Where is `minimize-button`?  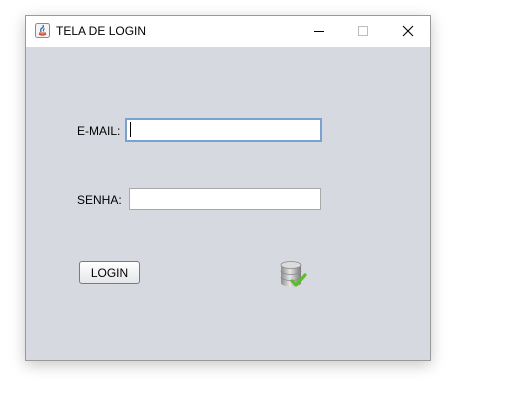
minimize-button is located at coordinates (318, 31).